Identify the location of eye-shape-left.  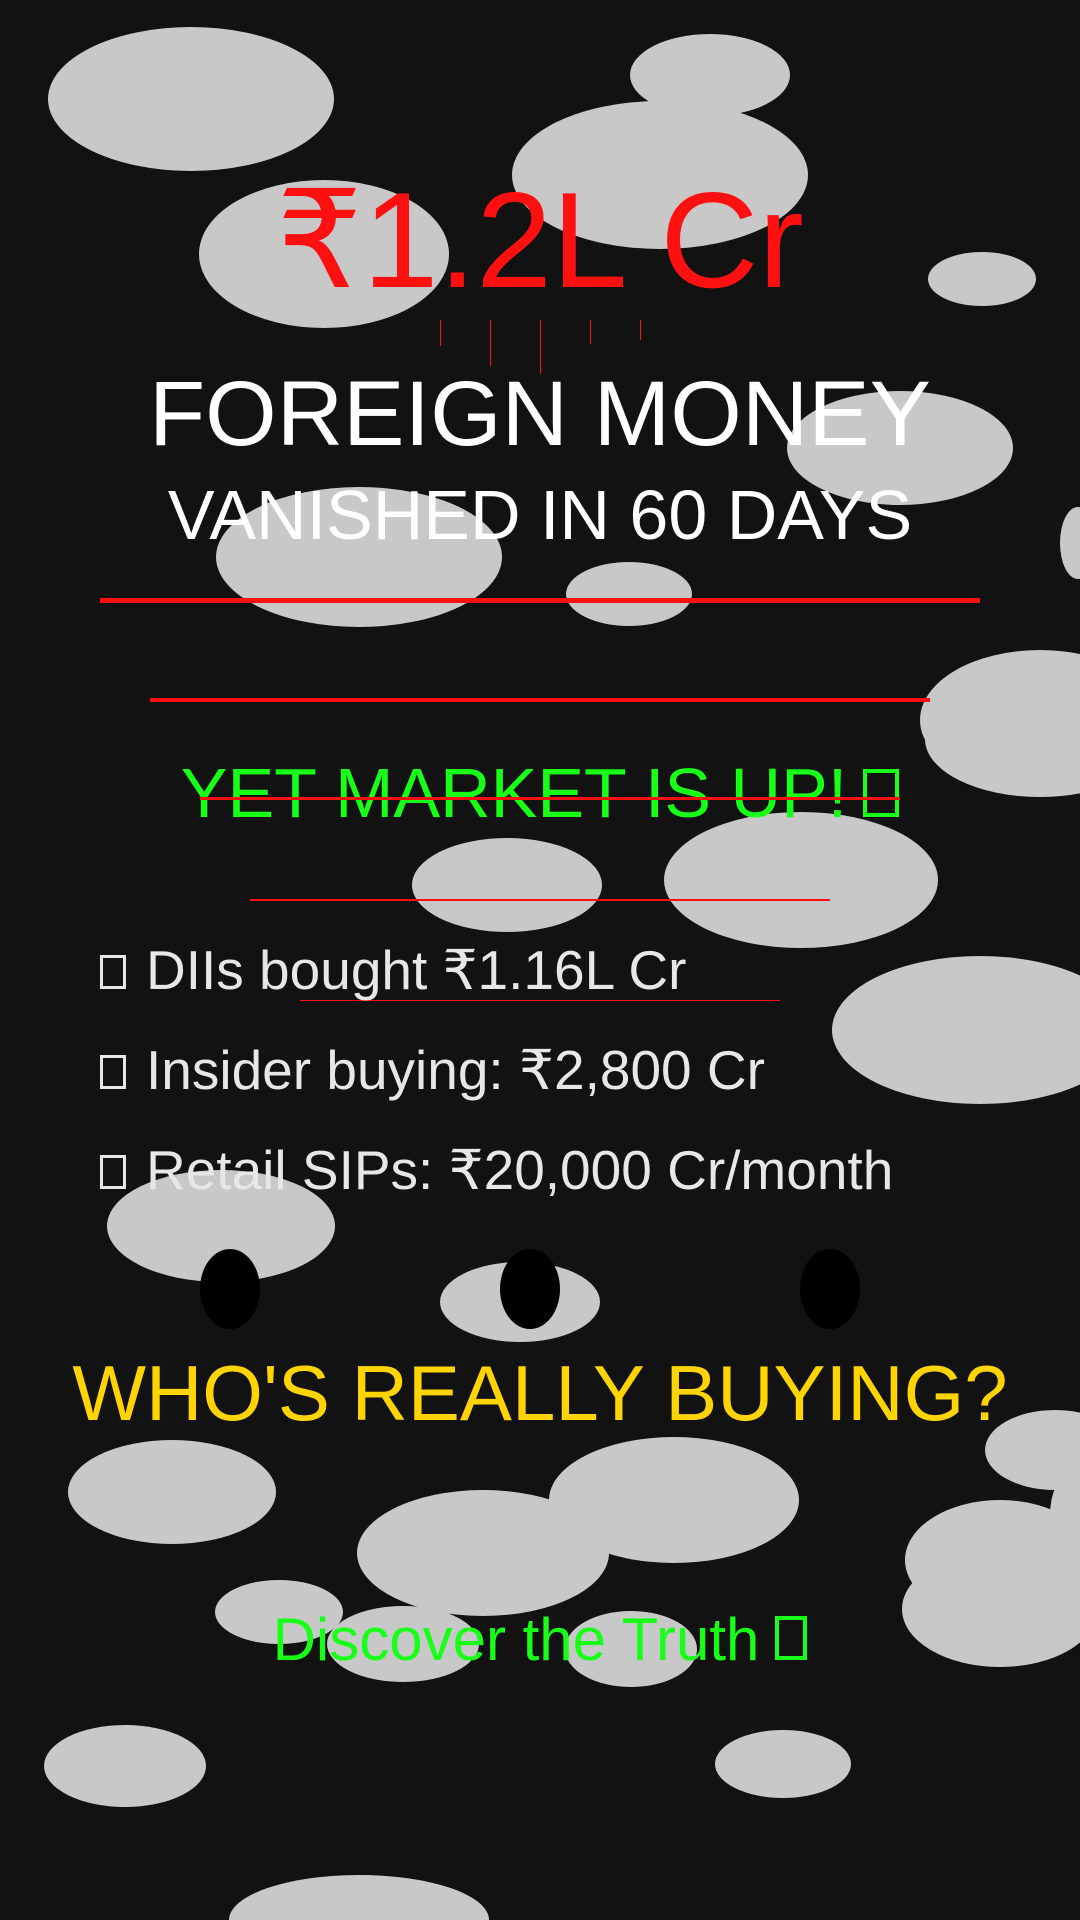
(230, 1289).